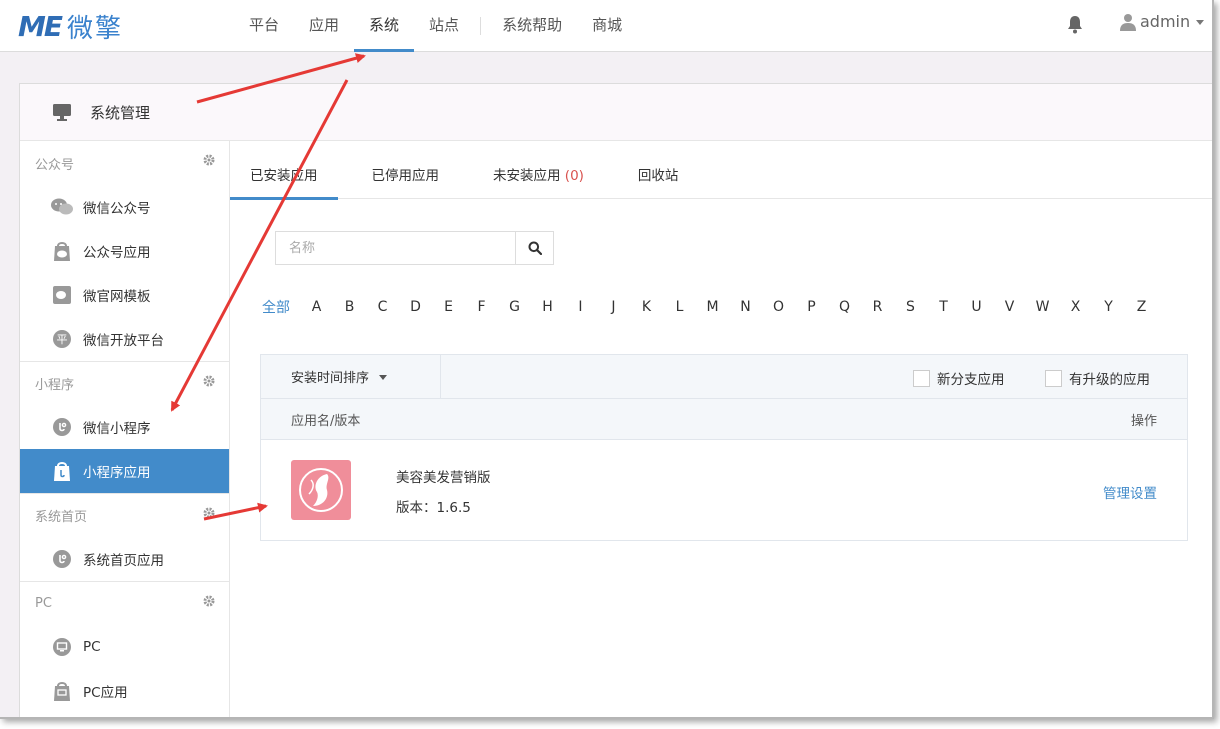  I want to click on tab-recycle-bin: 回收站, so click(658, 170).